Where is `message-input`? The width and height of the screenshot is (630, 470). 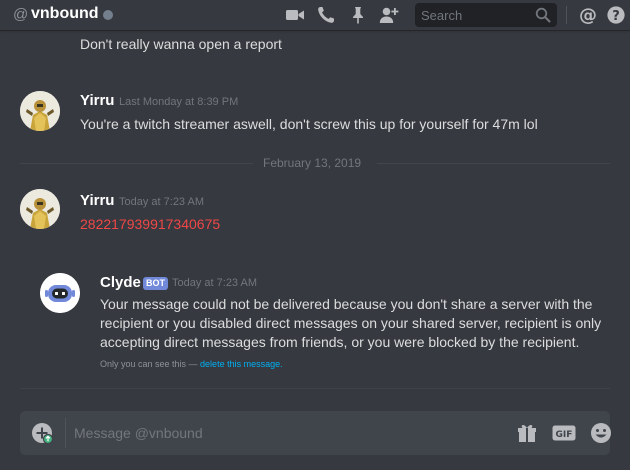
message-input is located at coordinates (289, 433).